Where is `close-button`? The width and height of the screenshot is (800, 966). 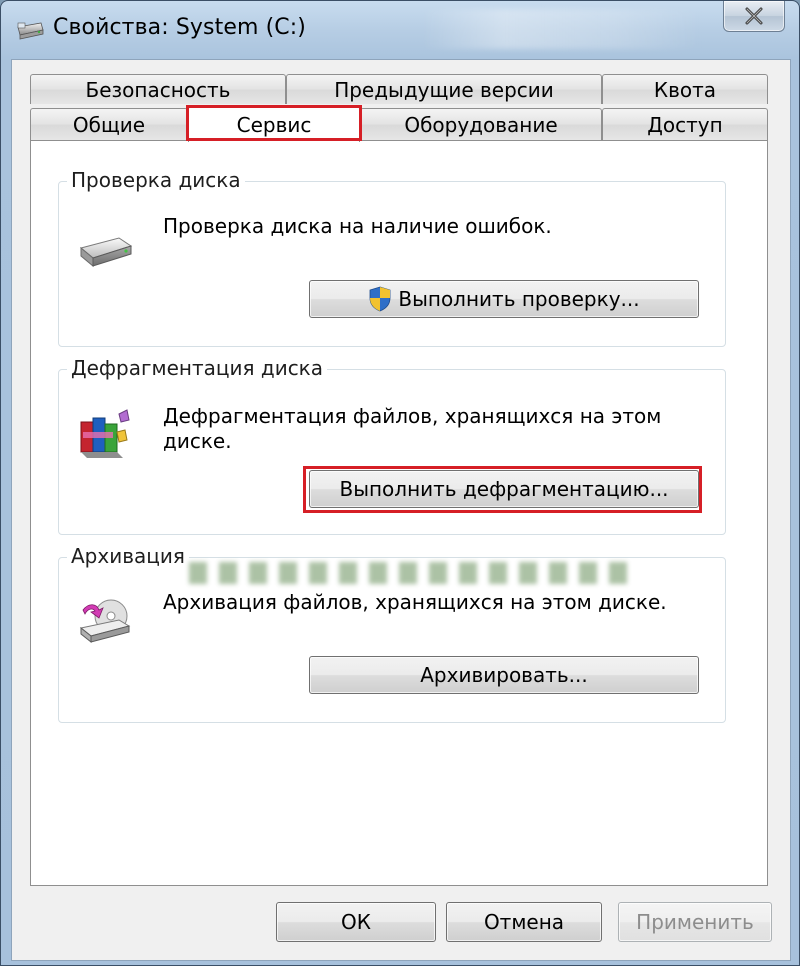 close-button is located at coordinates (754, 16).